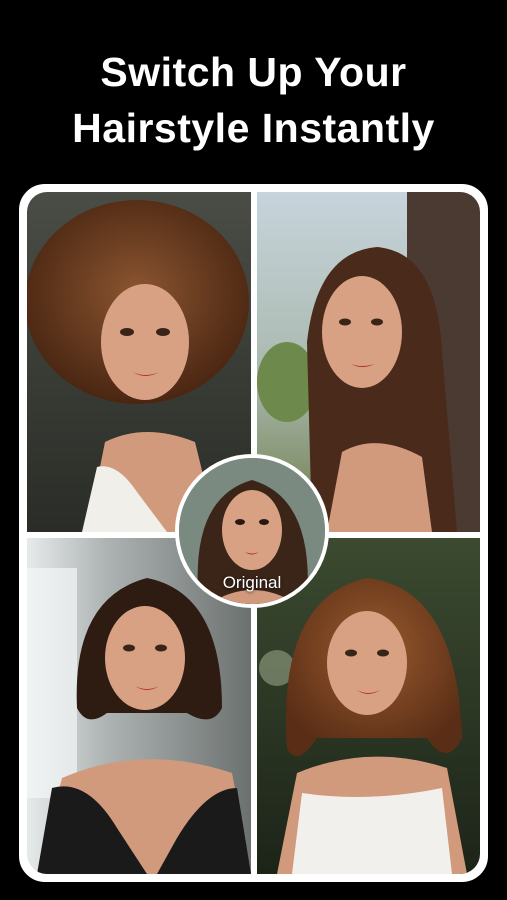 The width and height of the screenshot is (507, 900). Describe the element at coordinates (253, 72) in the screenshot. I see `headline-line-1: Switch Up Your` at that location.